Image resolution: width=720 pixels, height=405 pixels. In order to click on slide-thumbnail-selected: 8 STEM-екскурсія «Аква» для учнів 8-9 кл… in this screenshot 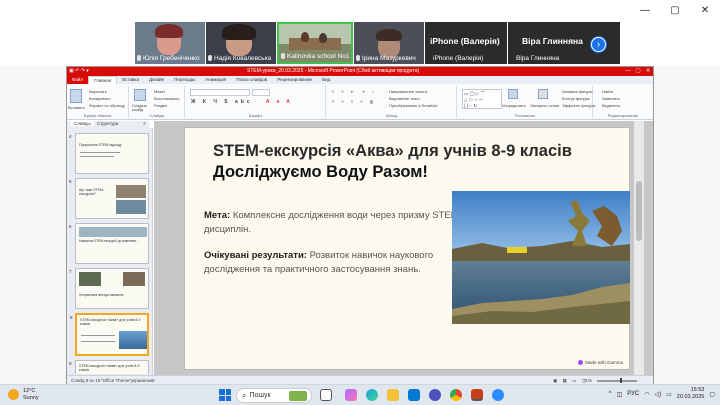, I will do `click(109, 334)`.